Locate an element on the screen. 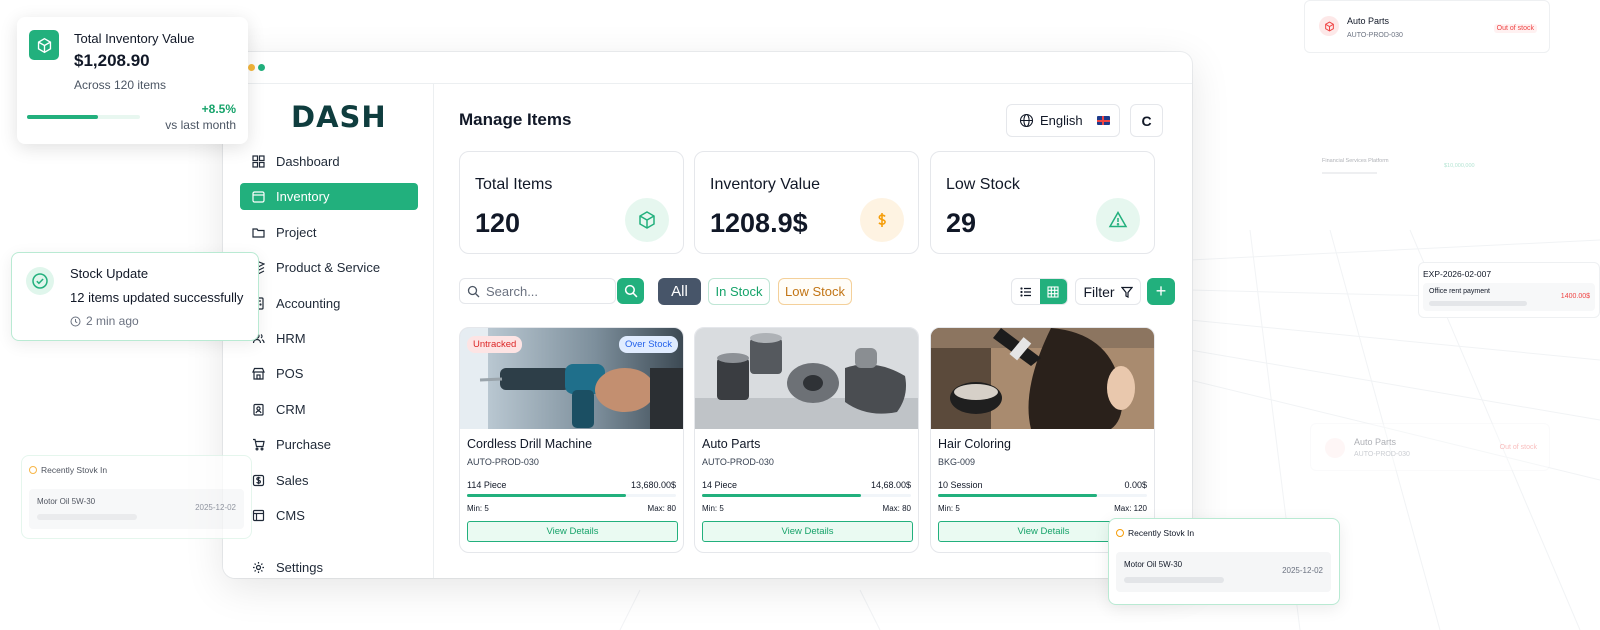  language-label: English is located at coordinates (1061, 120).